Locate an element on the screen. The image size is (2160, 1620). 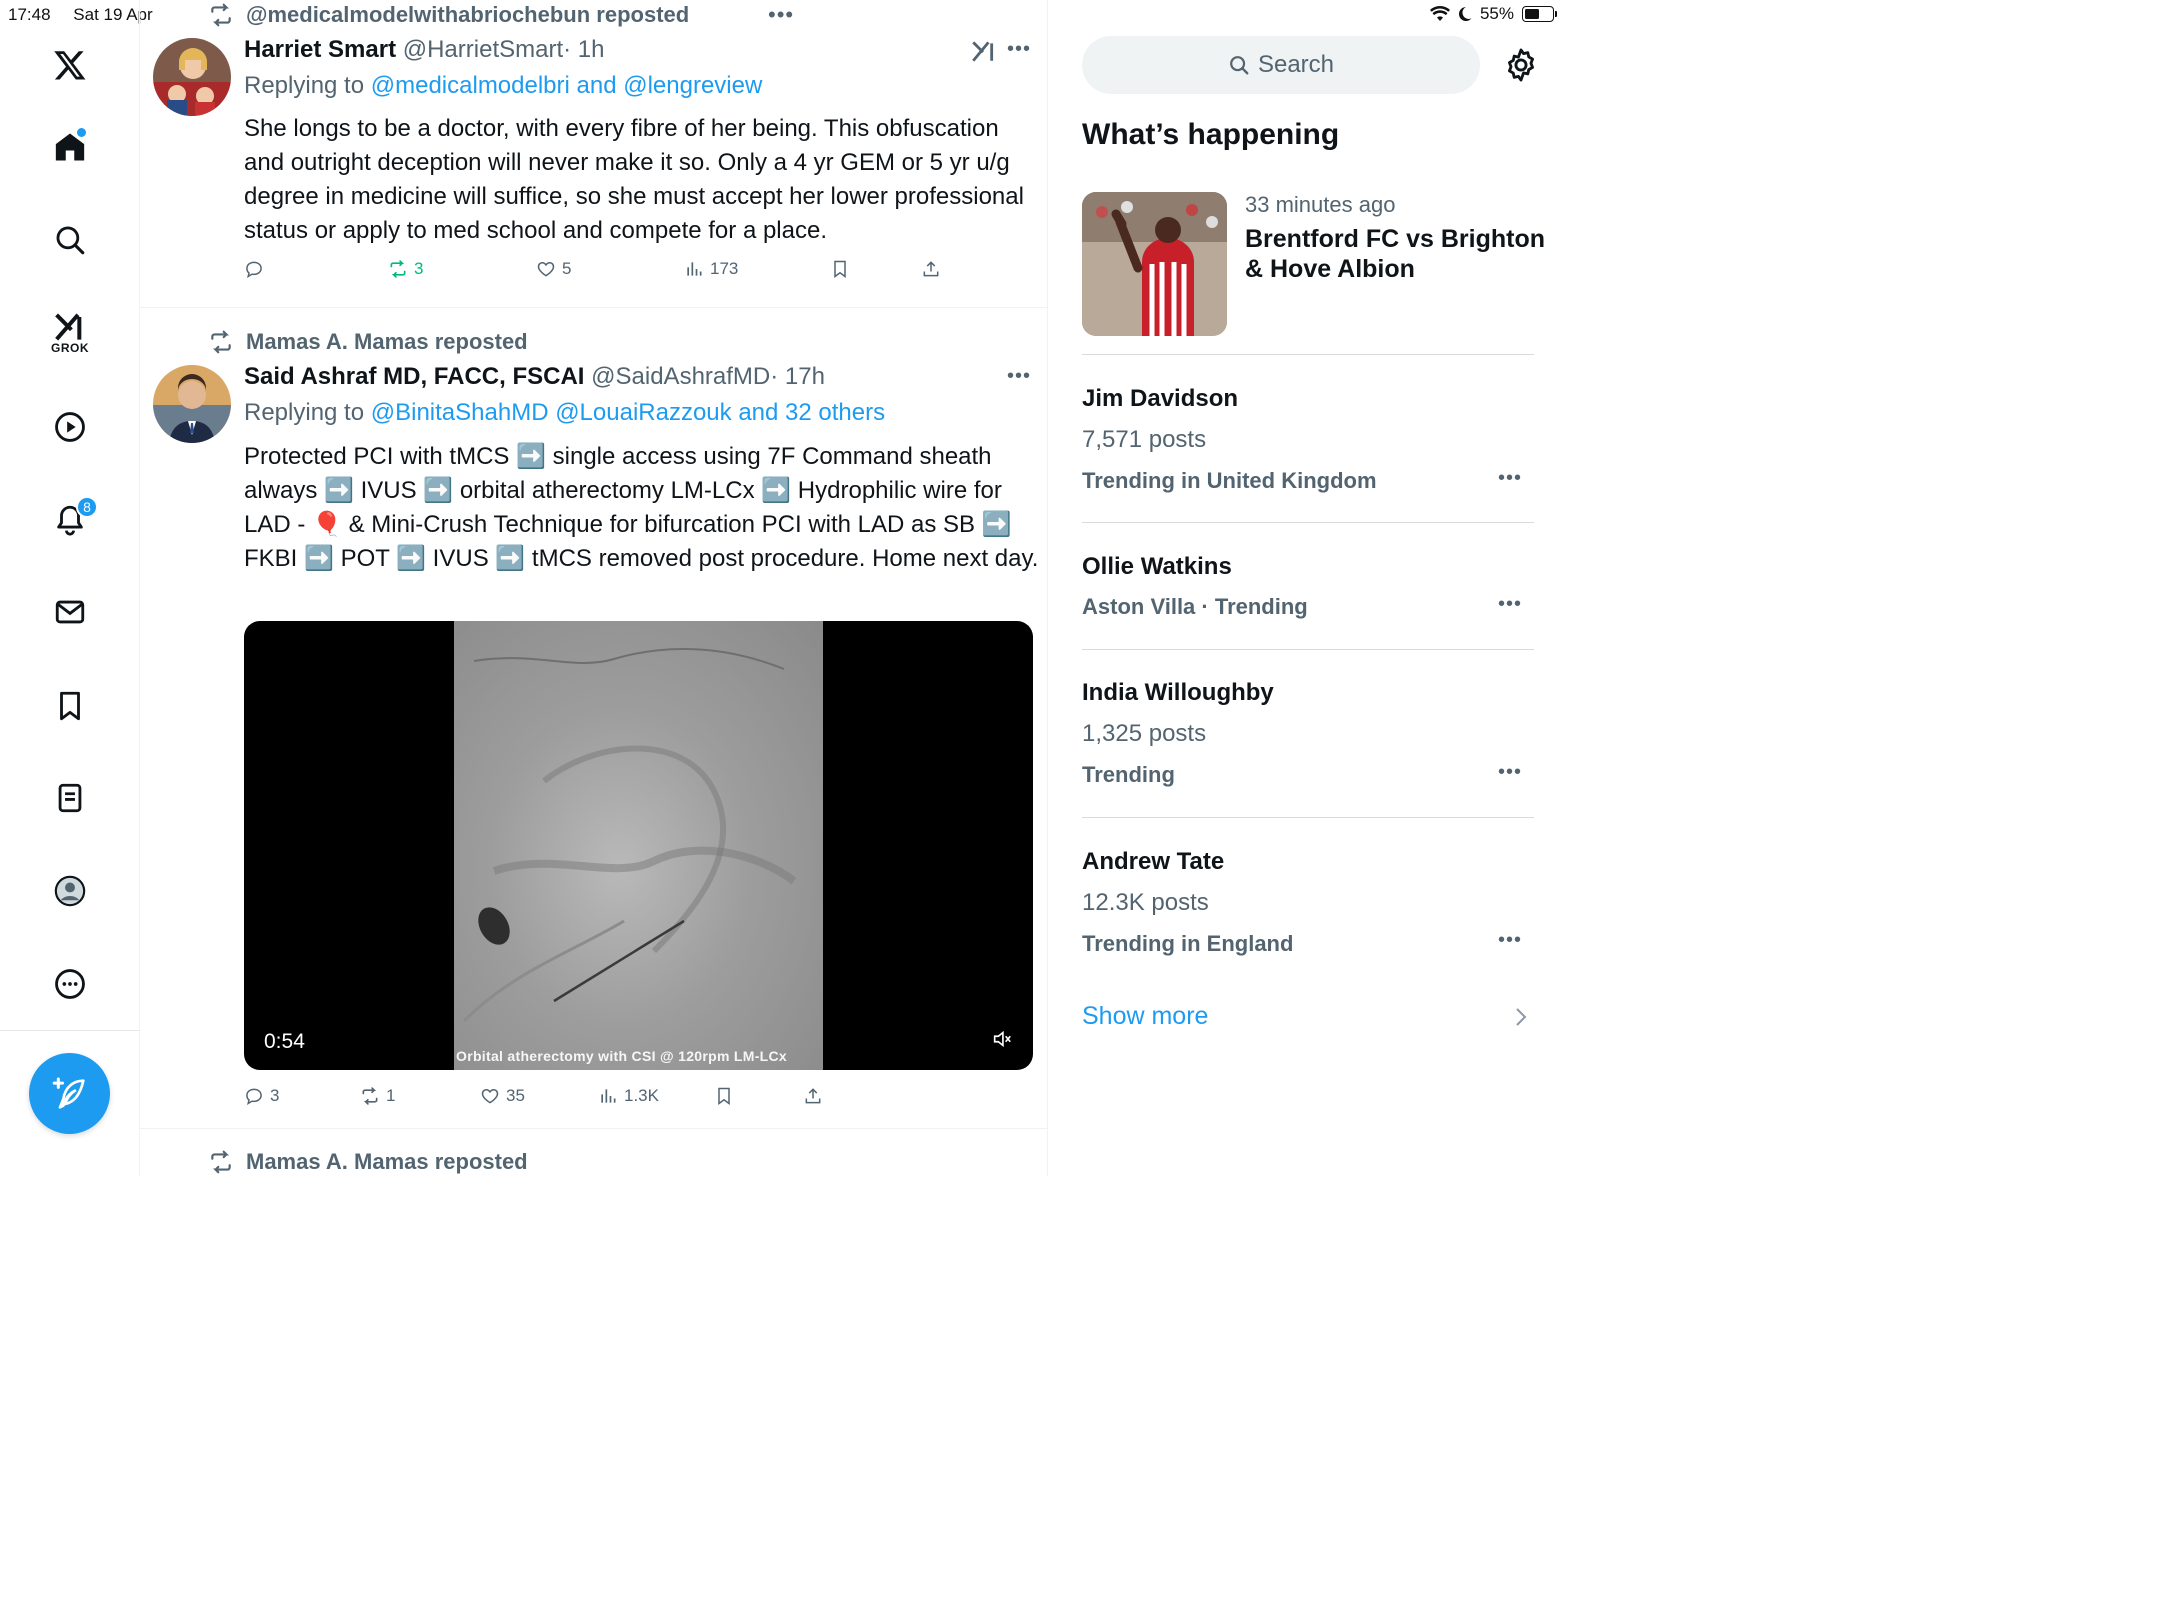
tweet-header: Harriet Smart @HarrietSmart· 1h is located at coordinates (424, 50).